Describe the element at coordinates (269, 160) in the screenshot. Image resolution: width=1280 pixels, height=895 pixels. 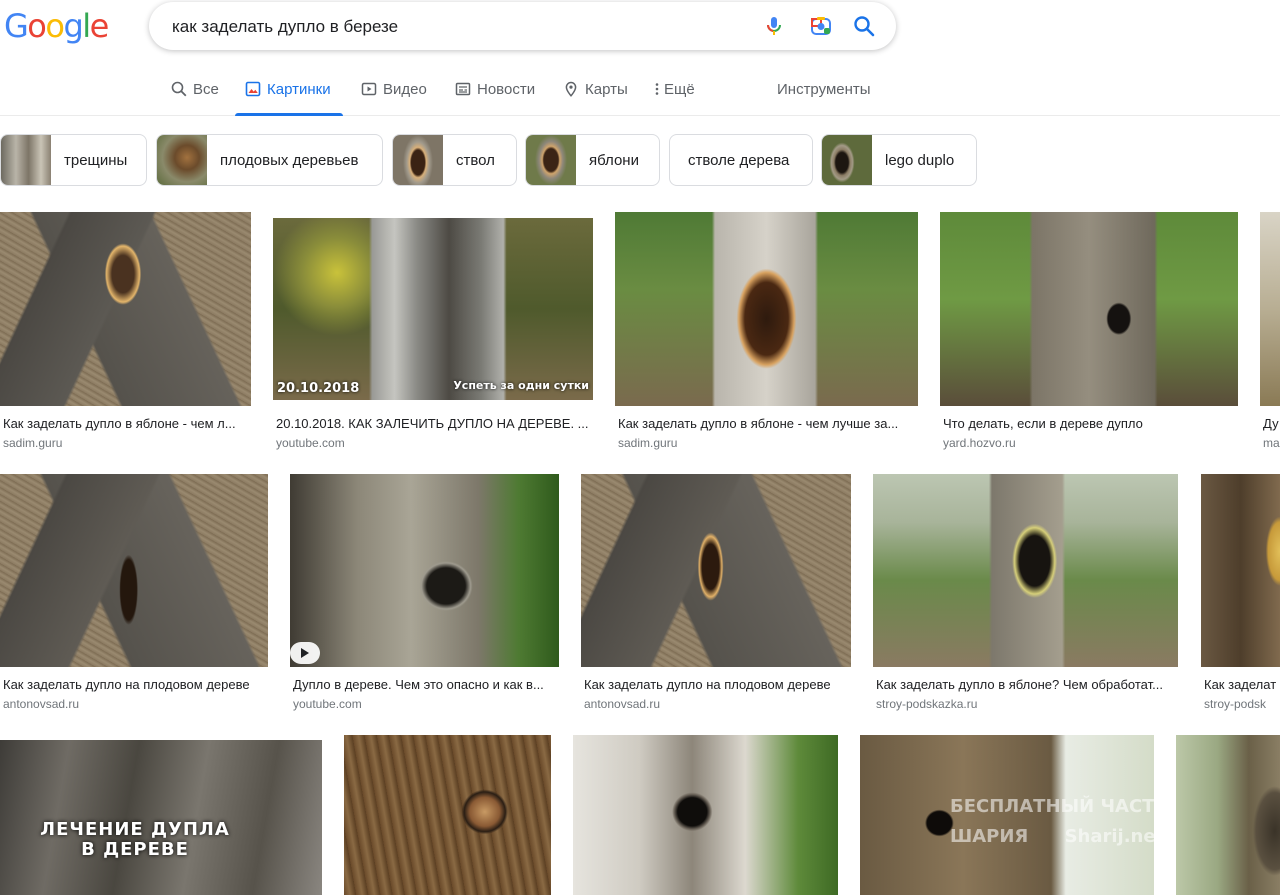
I see `chip-fruit-trees: плодовых деревьев` at that location.